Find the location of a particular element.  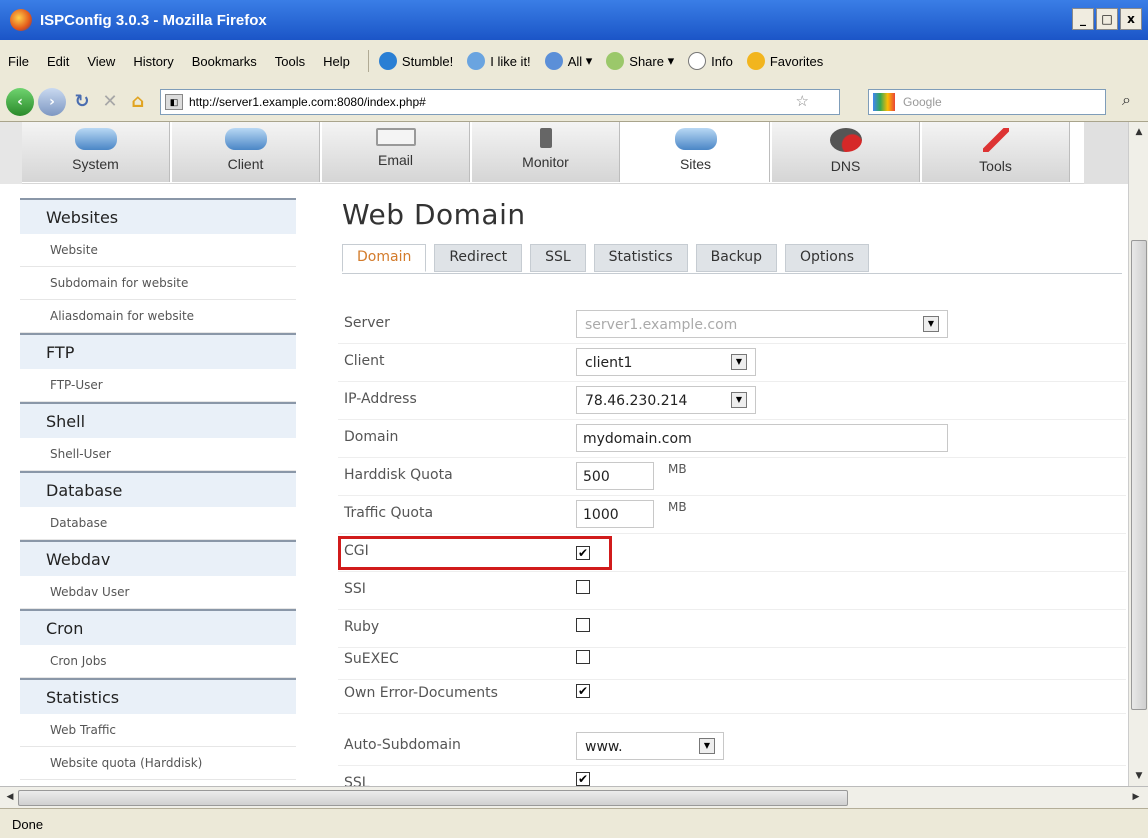

sidebar-item-shell-user: Shell-User is located at coordinates (158, 454).